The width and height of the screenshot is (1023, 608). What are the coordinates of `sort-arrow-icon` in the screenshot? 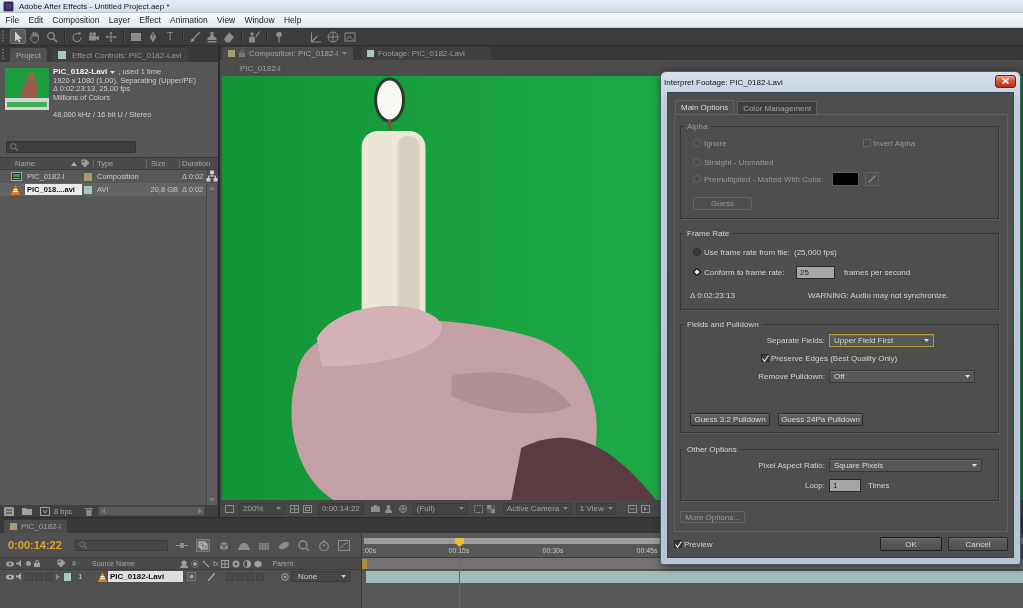 It's located at (74, 163).